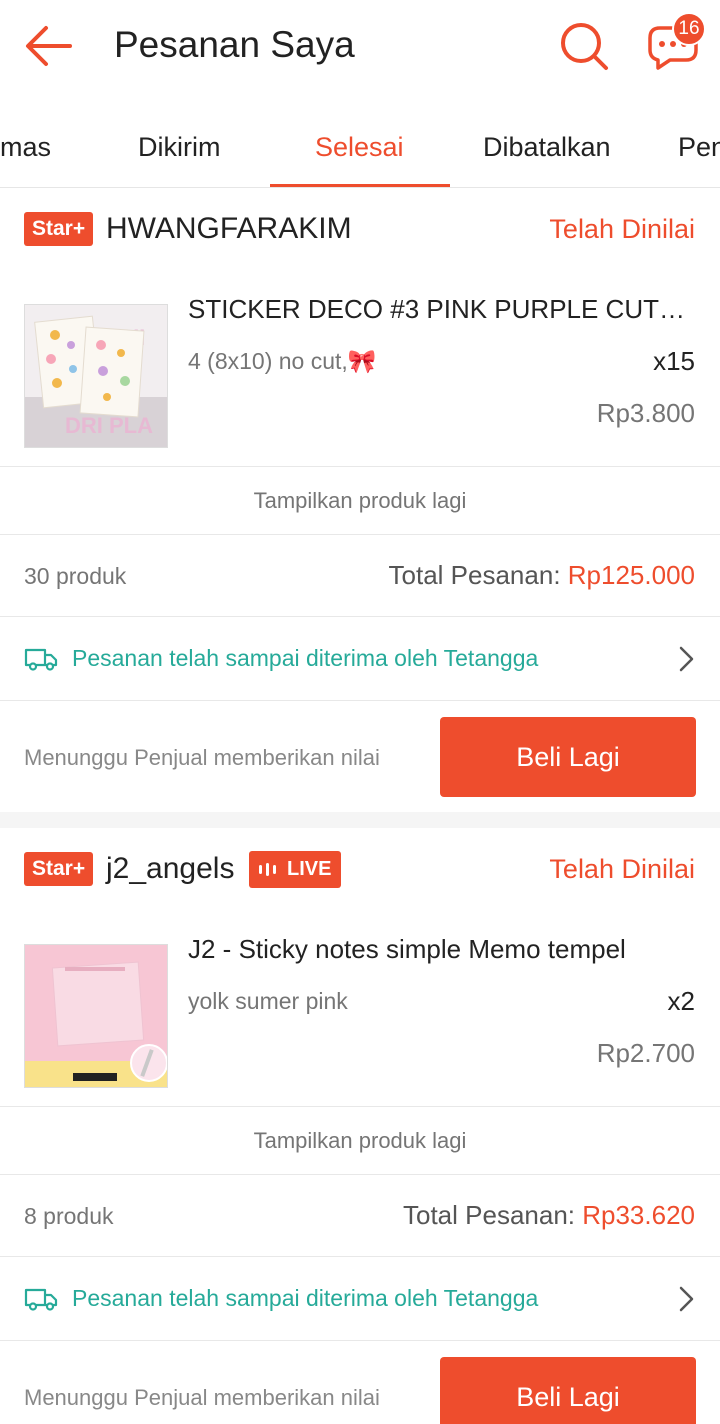 This screenshot has width=720, height=1424. What do you see at coordinates (699, 147) in the screenshot?
I see `tab-pengembalian: Pen` at bounding box center [699, 147].